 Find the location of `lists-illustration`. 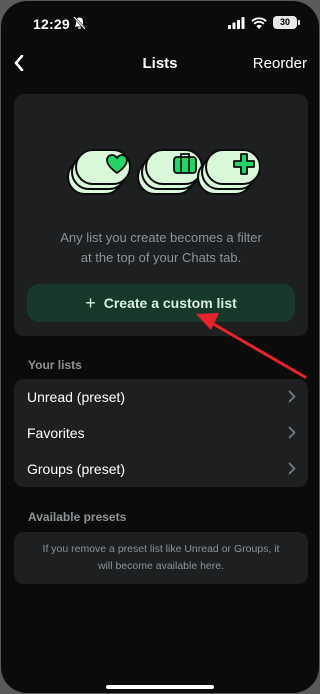

lists-illustration is located at coordinates (163, 172).